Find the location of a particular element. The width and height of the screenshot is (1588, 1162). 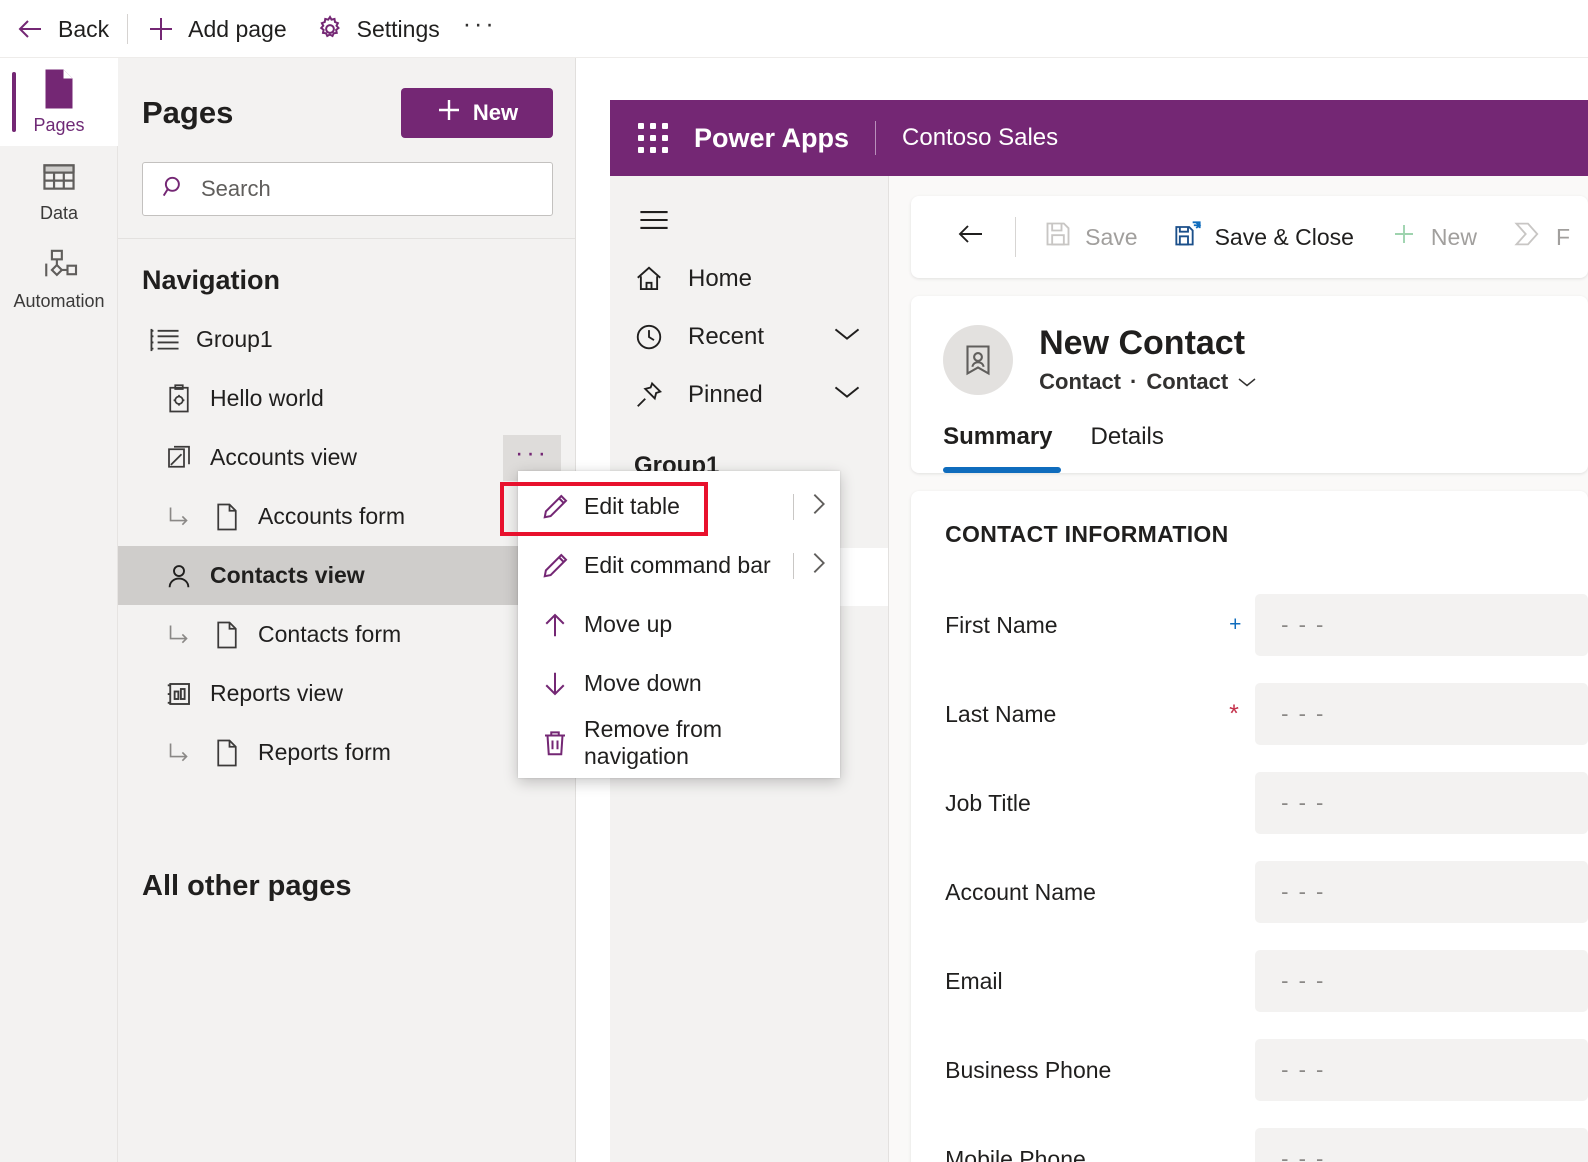

nav-label: Accounts form is located at coordinates (331, 516).